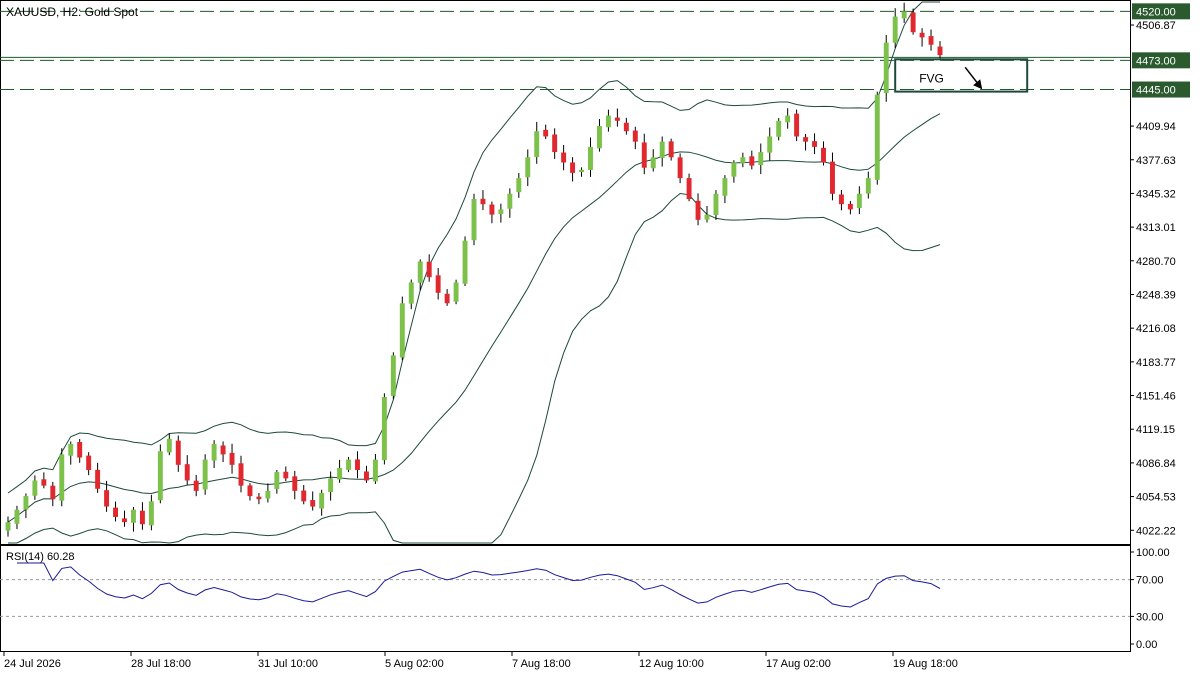  Describe the element at coordinates (1153, 553) in the screenshot. I see `rsi-tick-label: 100.00` at that location.